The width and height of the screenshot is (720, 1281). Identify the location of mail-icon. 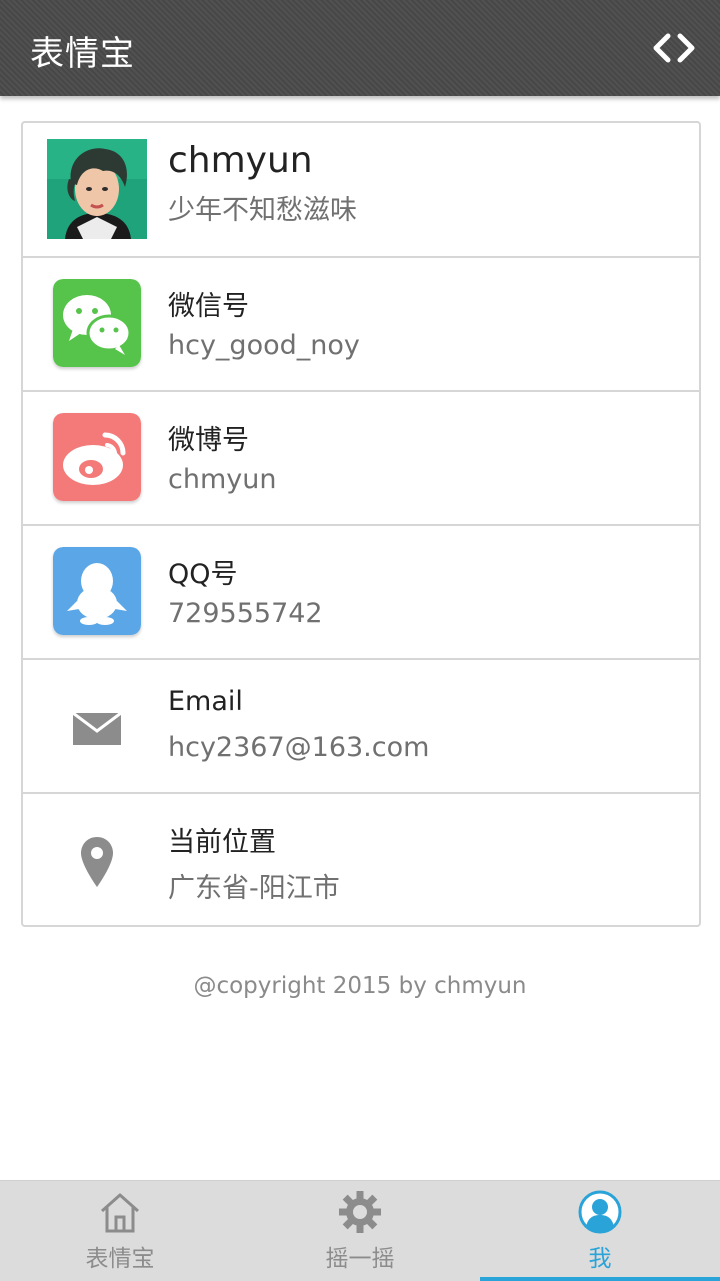
(97, 728).